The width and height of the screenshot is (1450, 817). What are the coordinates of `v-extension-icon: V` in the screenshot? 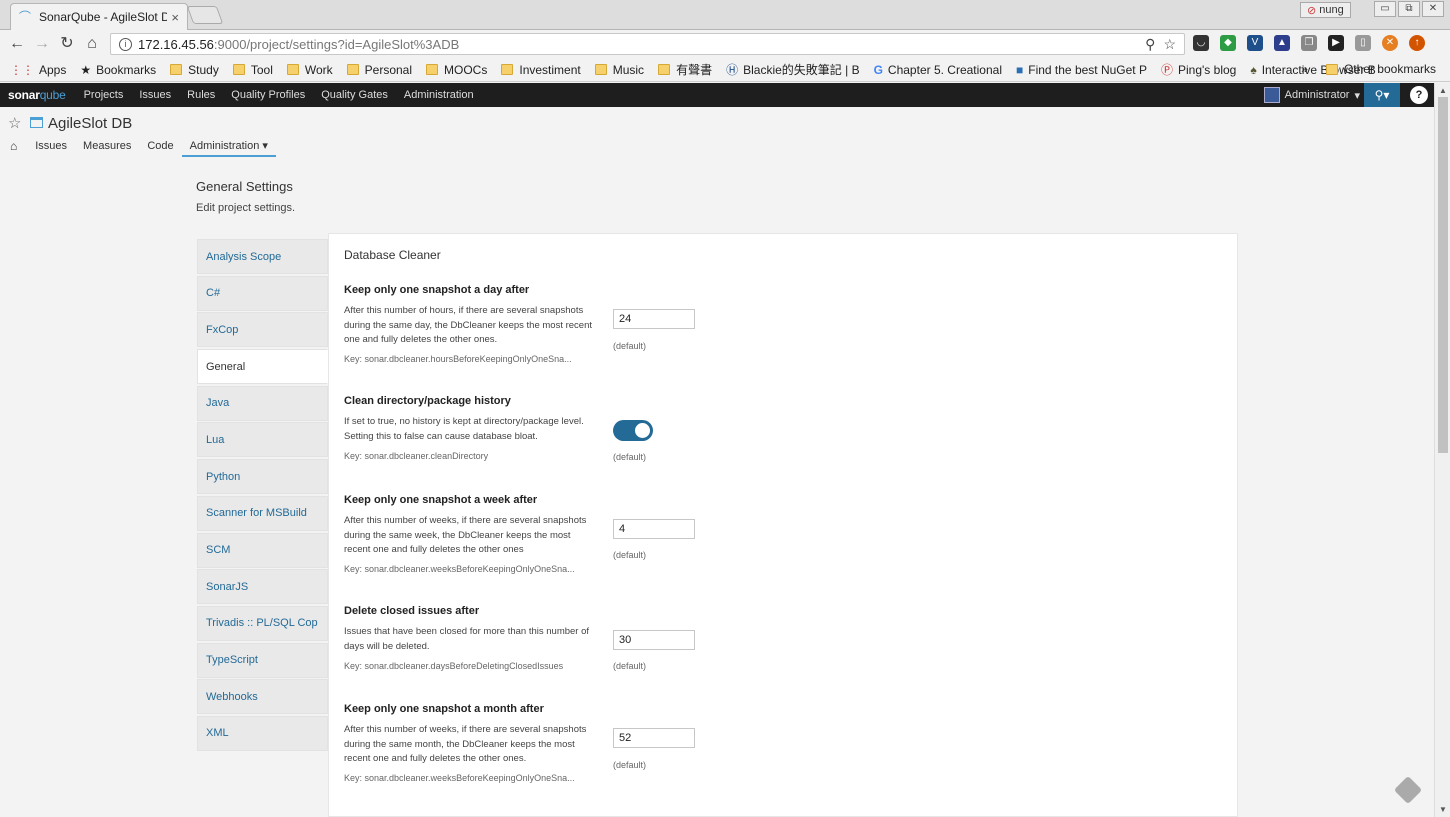 It's located at (1255, 43).